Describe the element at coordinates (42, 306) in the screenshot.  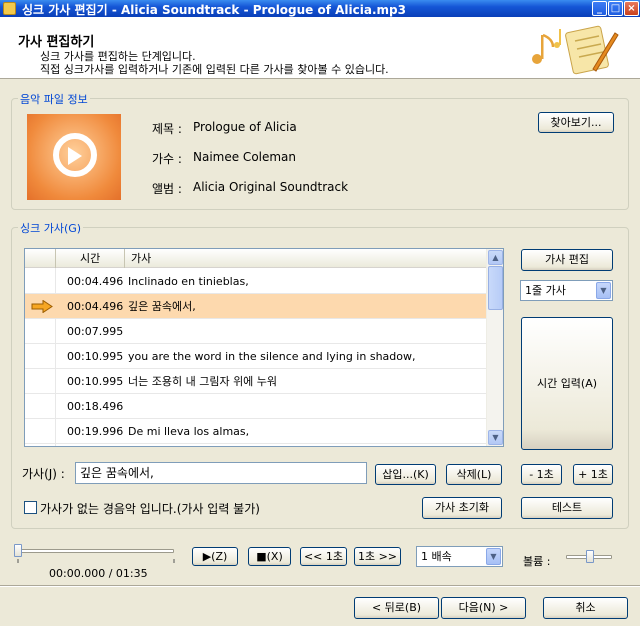
I see `current-row-arrow-icon` at that location.